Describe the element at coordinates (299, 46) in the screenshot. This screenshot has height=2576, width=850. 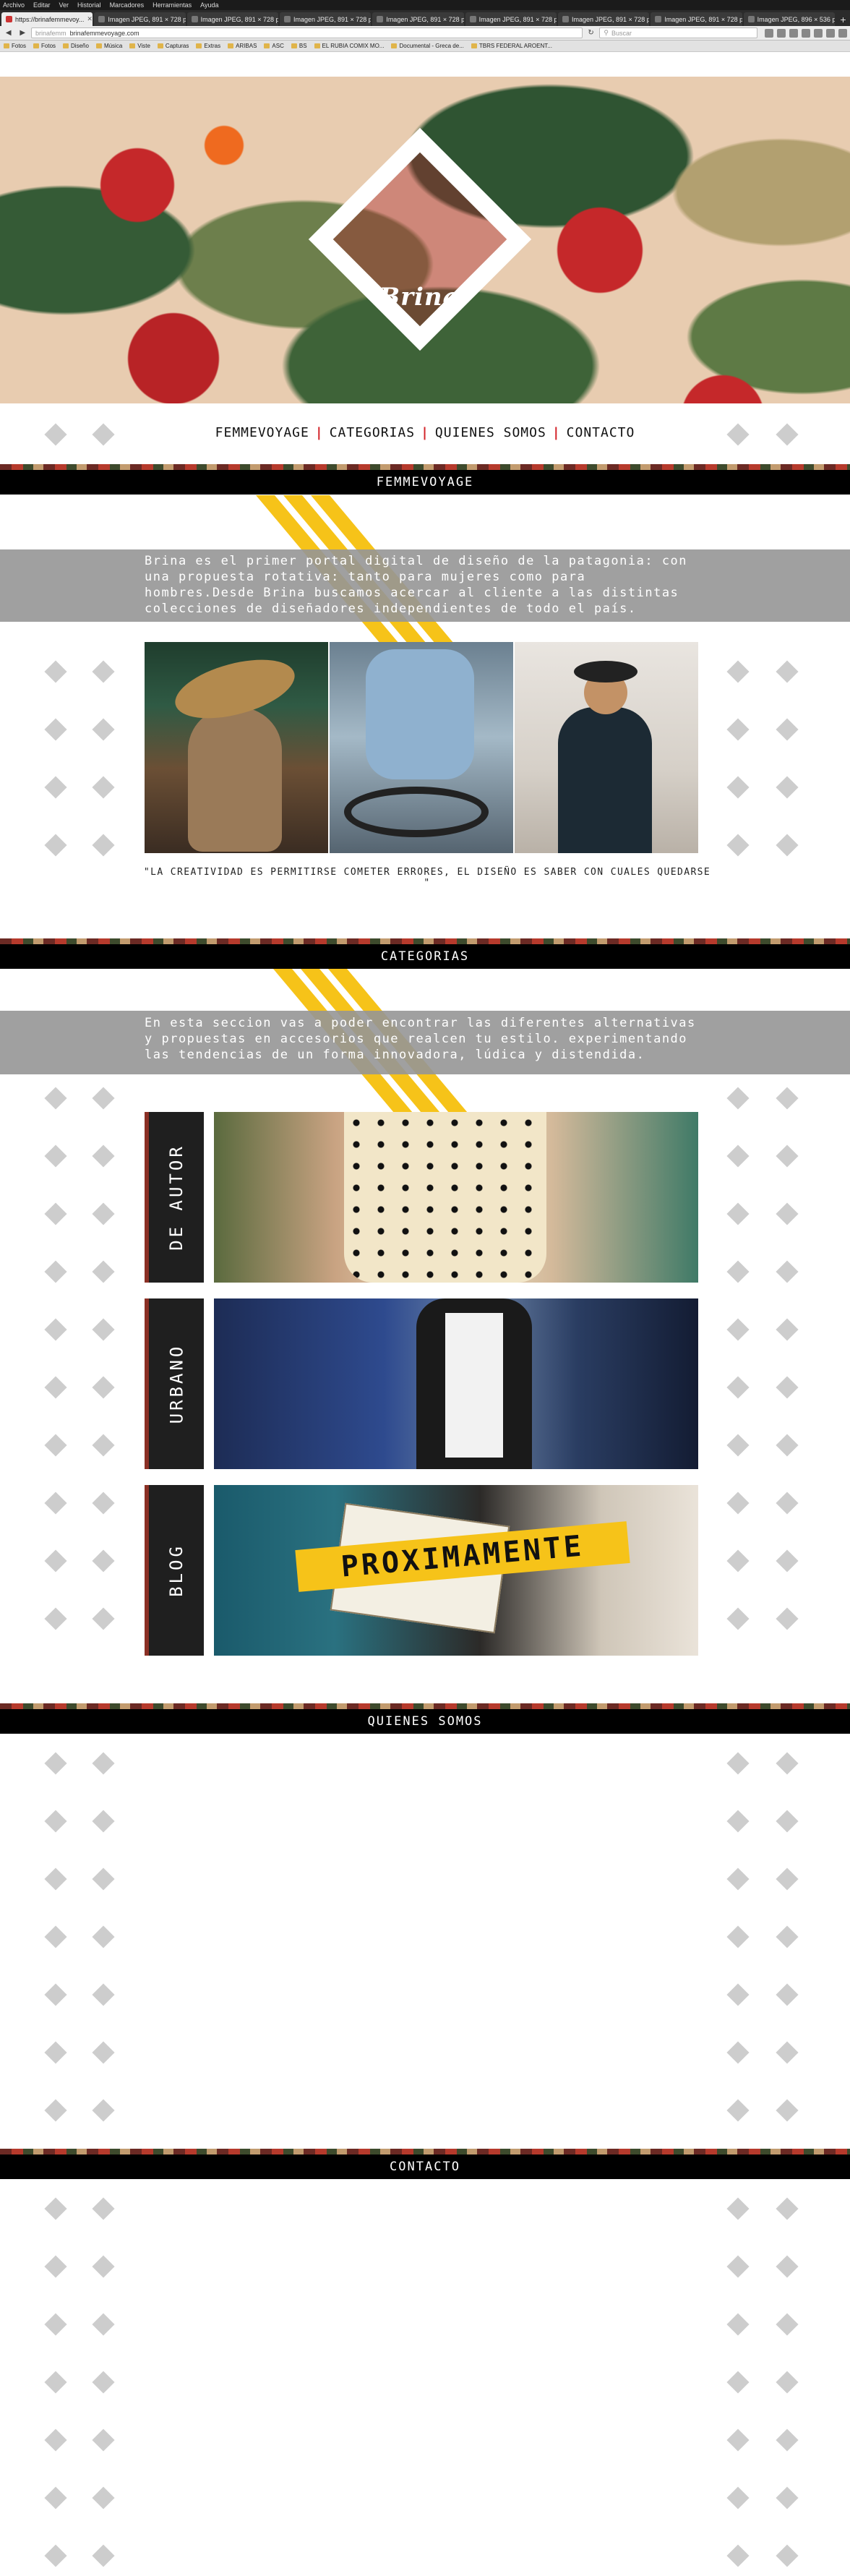
I see `bookmark-item: BS` at that location.